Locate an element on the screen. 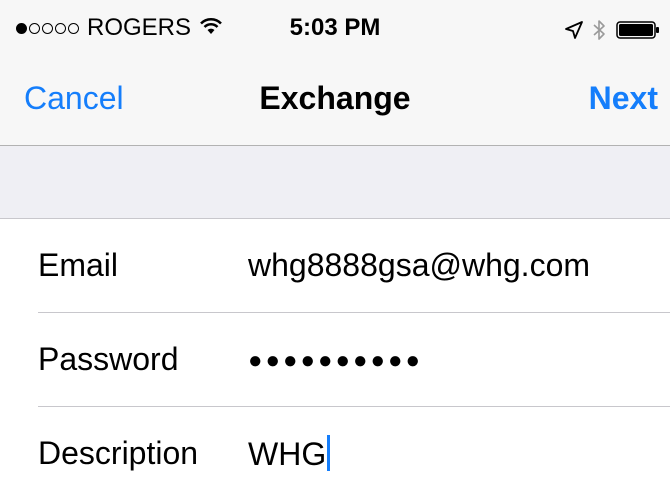 The width and height of the screenshot is (670, 501). description-label: Description is located at coordinates (118, 453).